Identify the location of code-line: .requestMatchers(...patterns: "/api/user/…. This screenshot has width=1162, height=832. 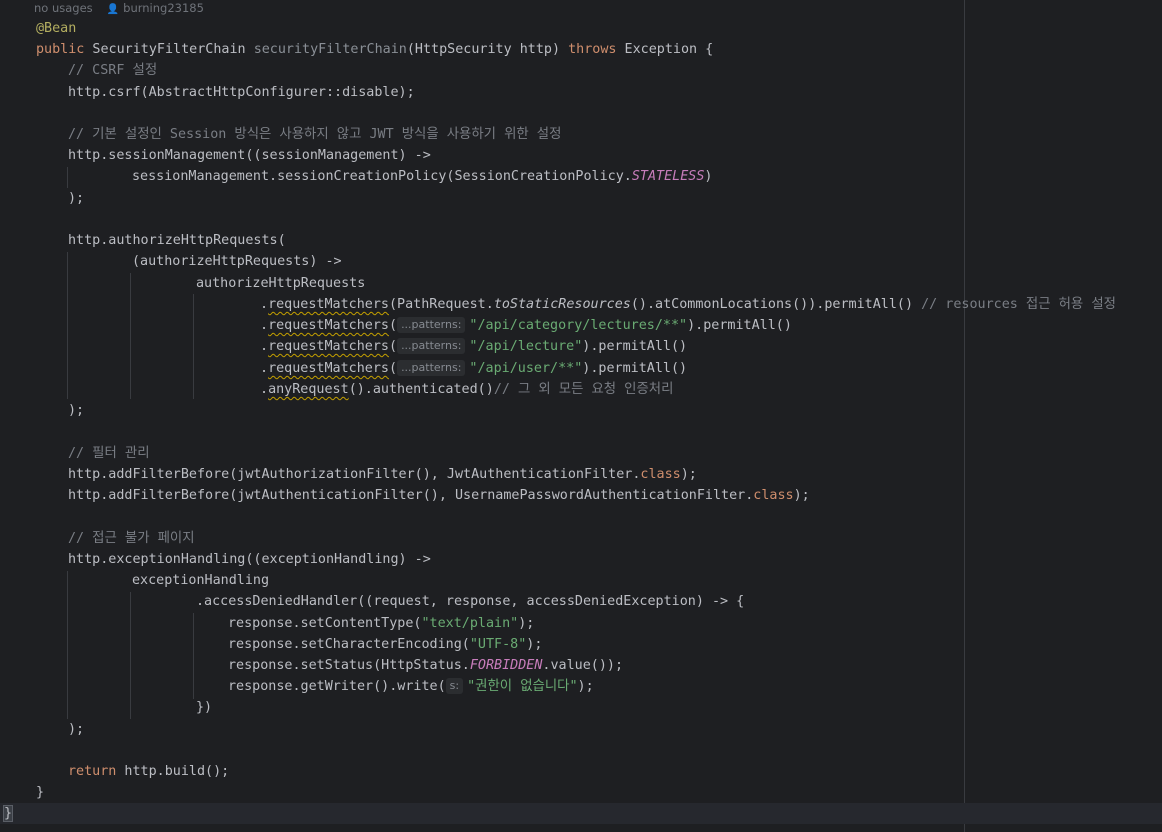
(473, 368).